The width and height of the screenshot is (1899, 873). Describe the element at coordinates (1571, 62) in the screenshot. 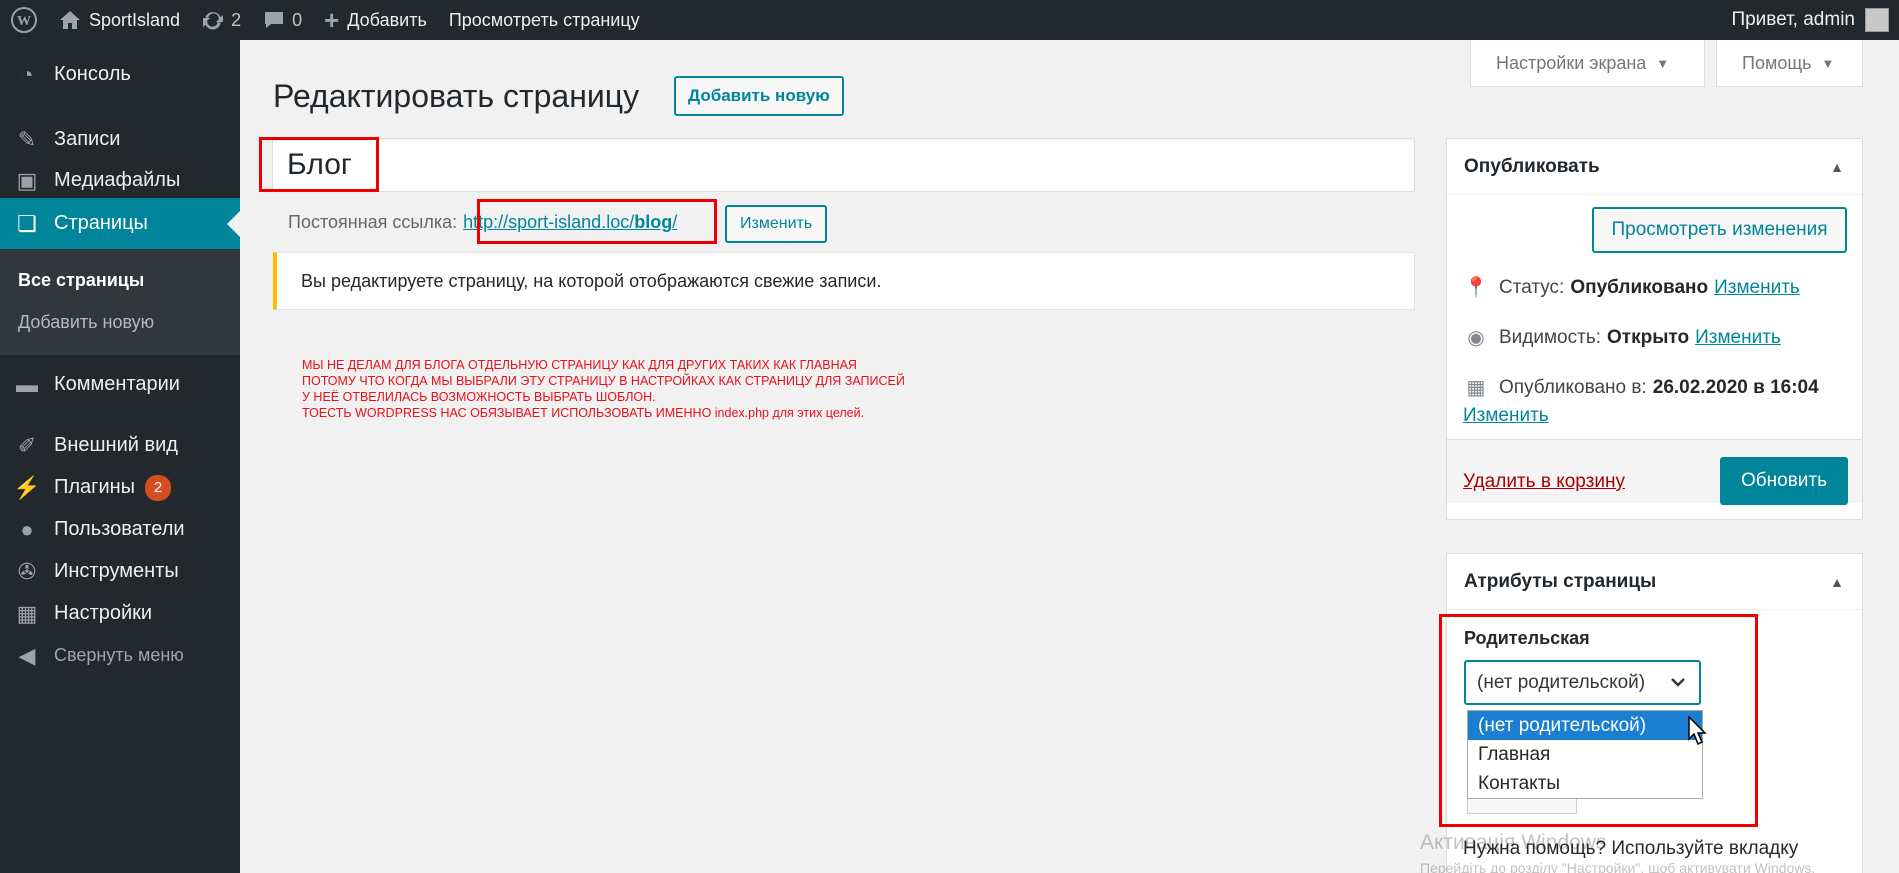

I see `screen-options-label: Настройки экрана` at that location.